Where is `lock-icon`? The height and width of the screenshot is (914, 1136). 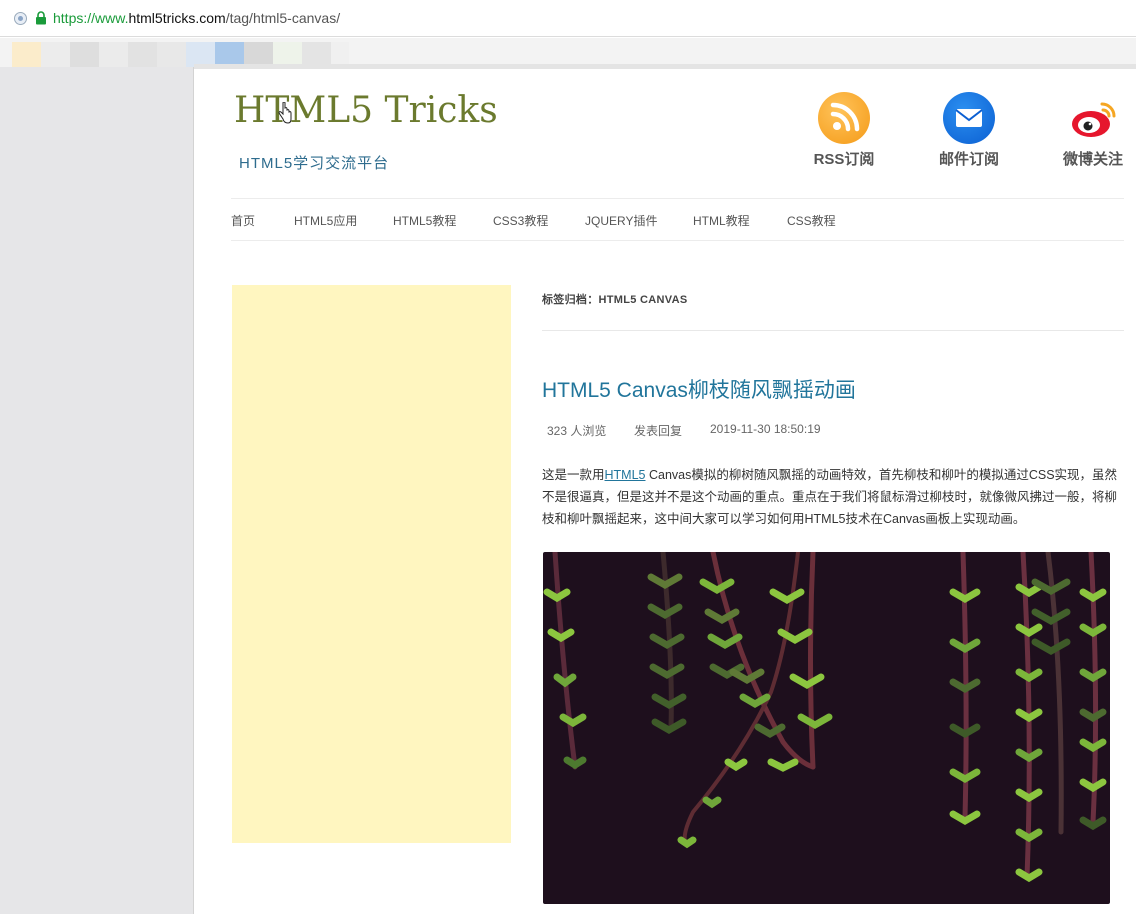
lock-icon is located at coordinates (41, 18).